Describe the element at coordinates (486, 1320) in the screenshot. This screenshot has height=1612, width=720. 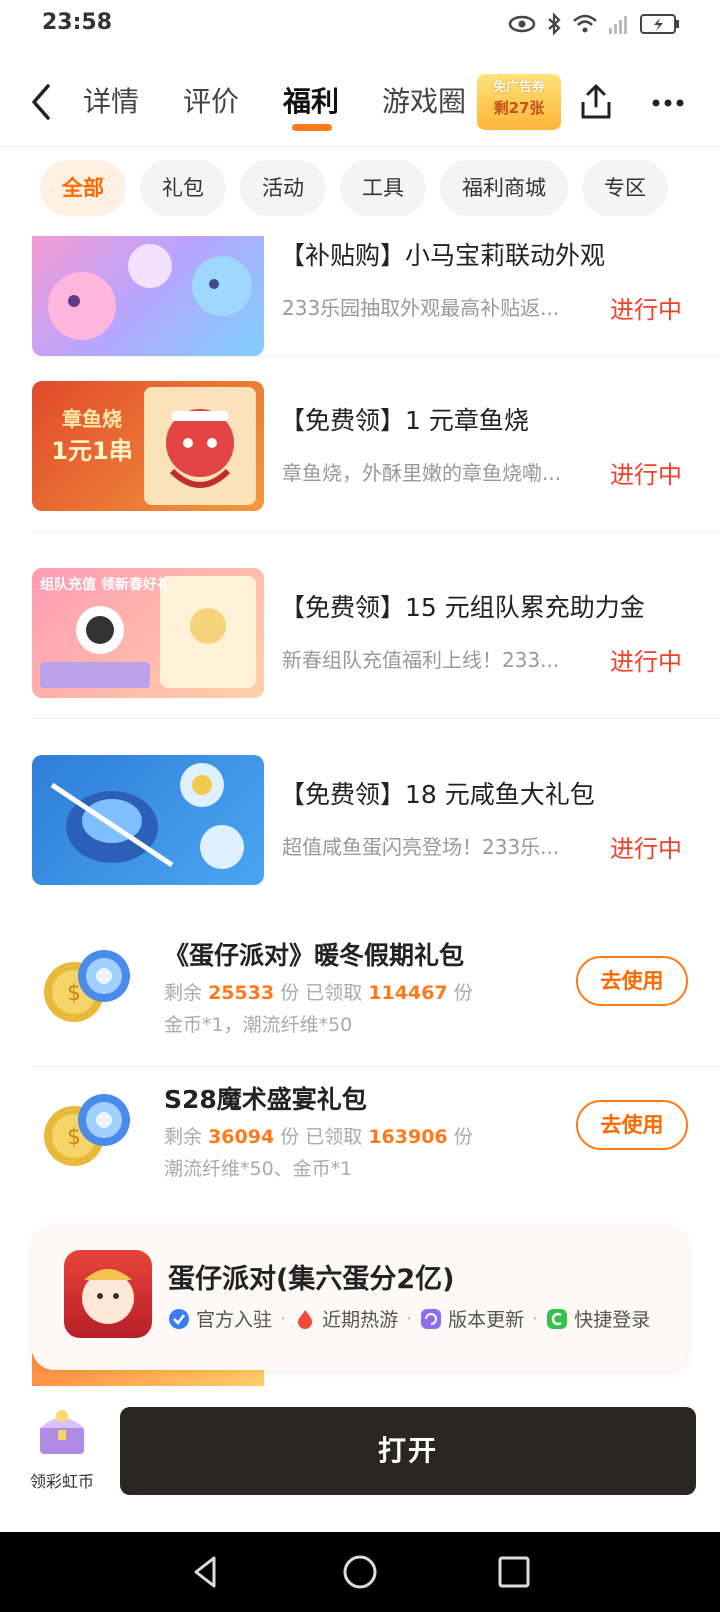
I see `tag-label: 版本更新` at that location.